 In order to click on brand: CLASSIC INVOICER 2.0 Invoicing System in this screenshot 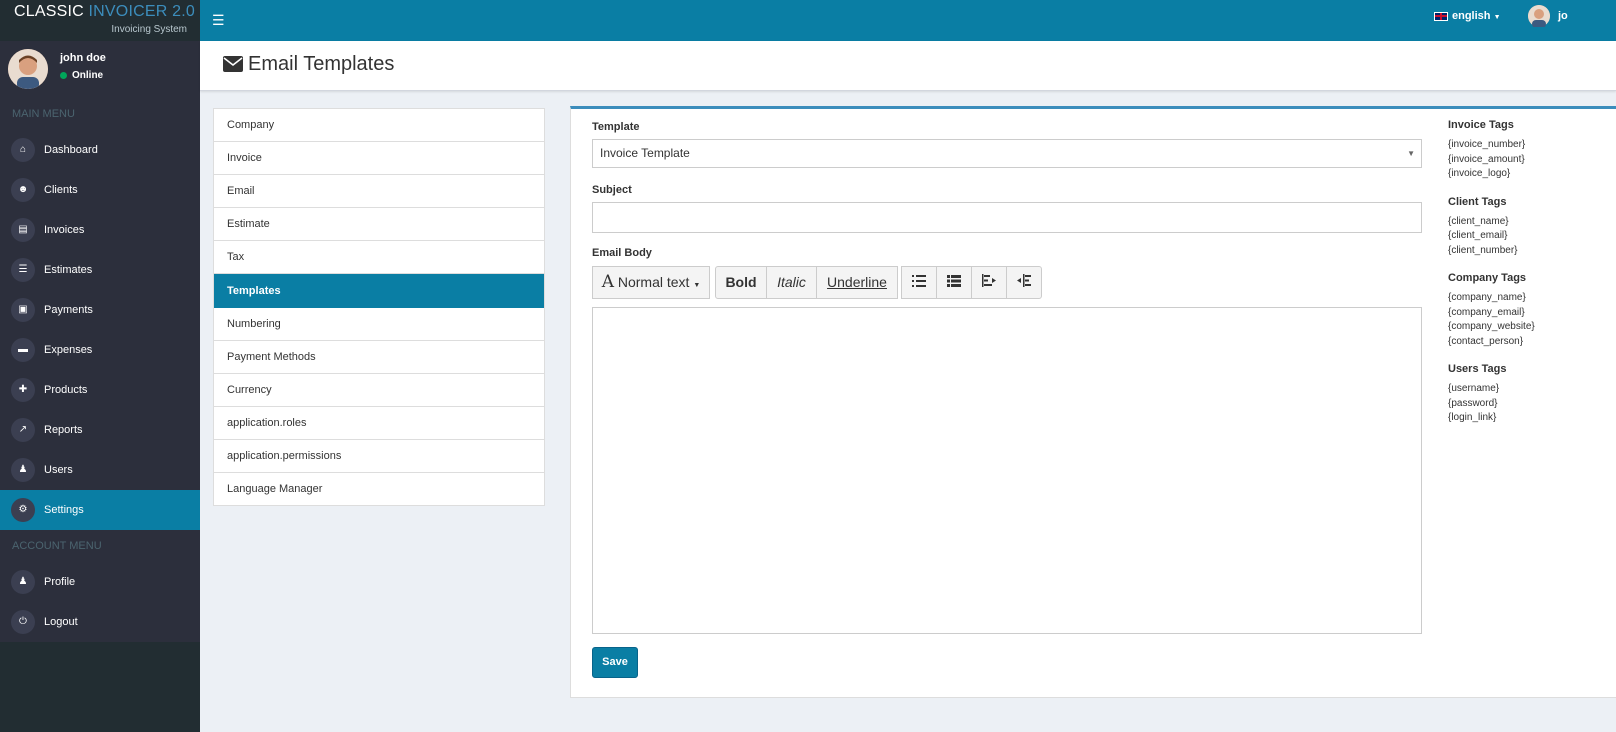, I will do `click(100, 20)`.